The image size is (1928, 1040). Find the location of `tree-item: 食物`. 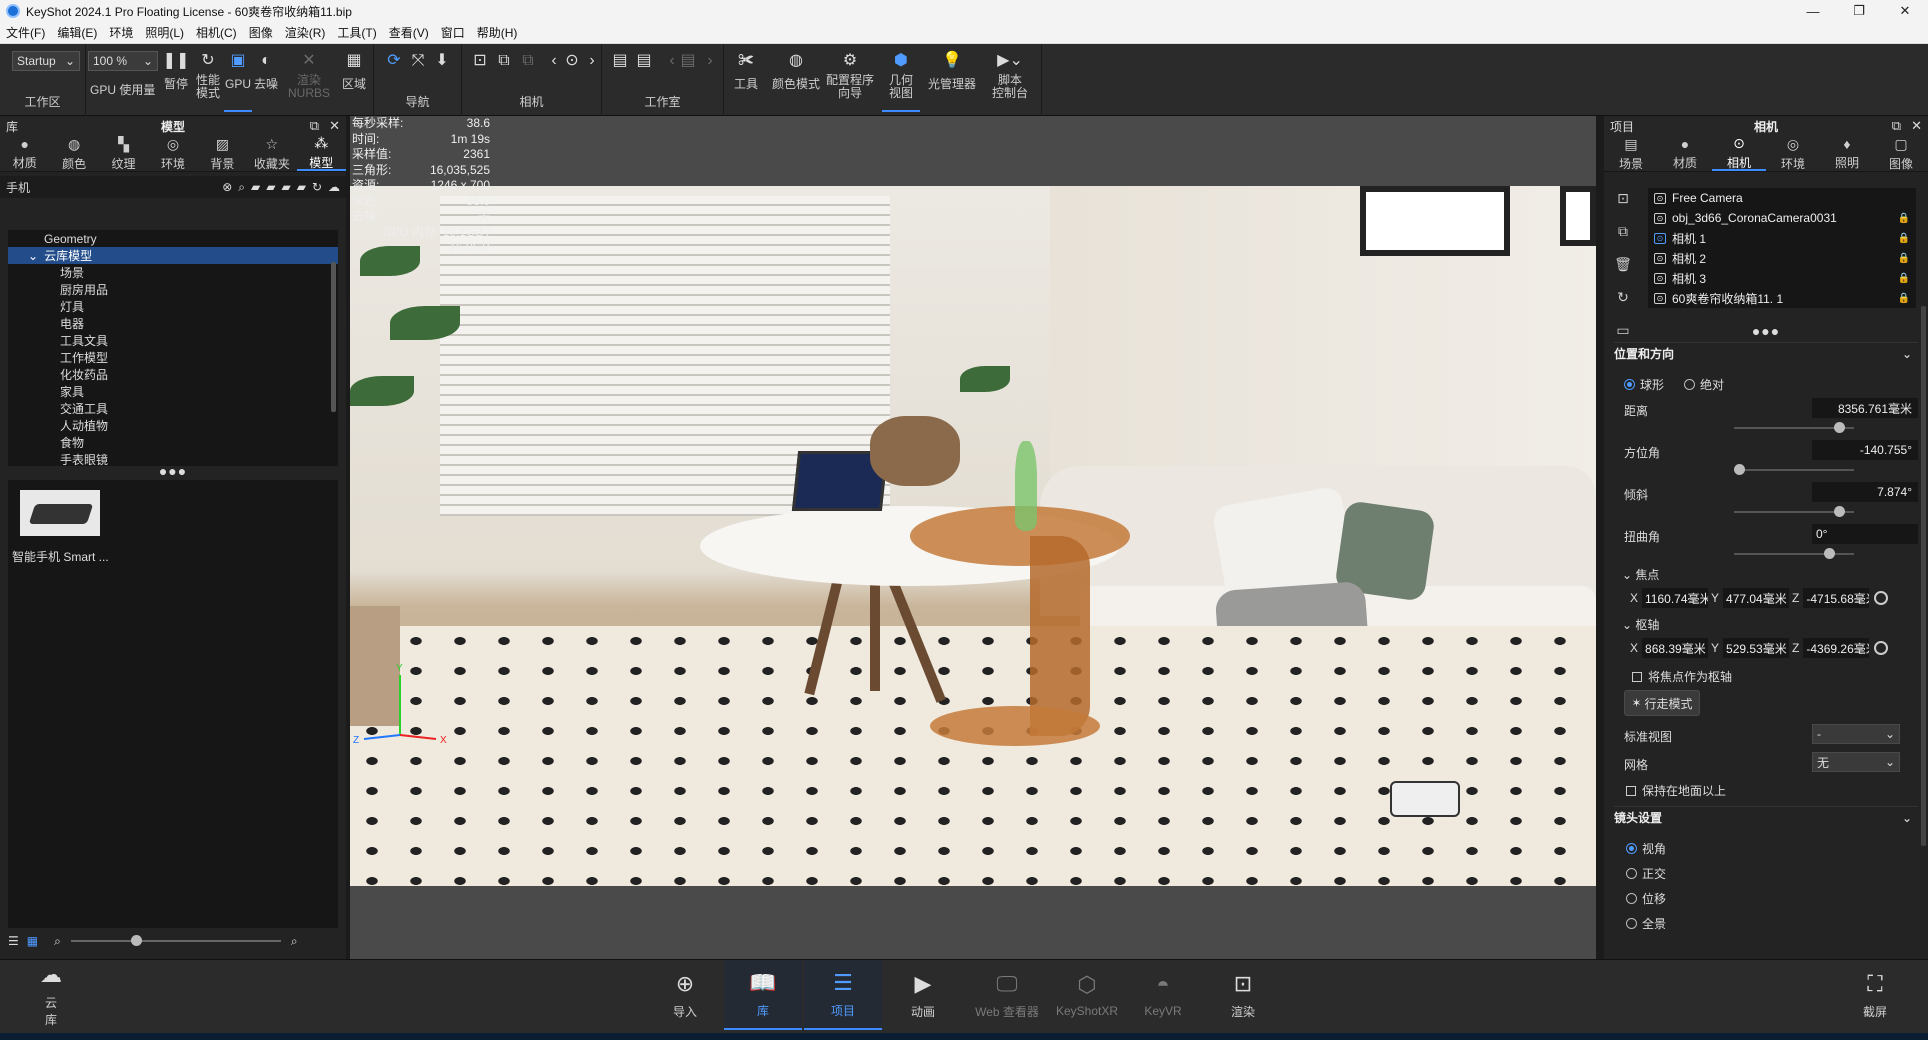

tree-item: 食物 is located at coordinates (173, 442).